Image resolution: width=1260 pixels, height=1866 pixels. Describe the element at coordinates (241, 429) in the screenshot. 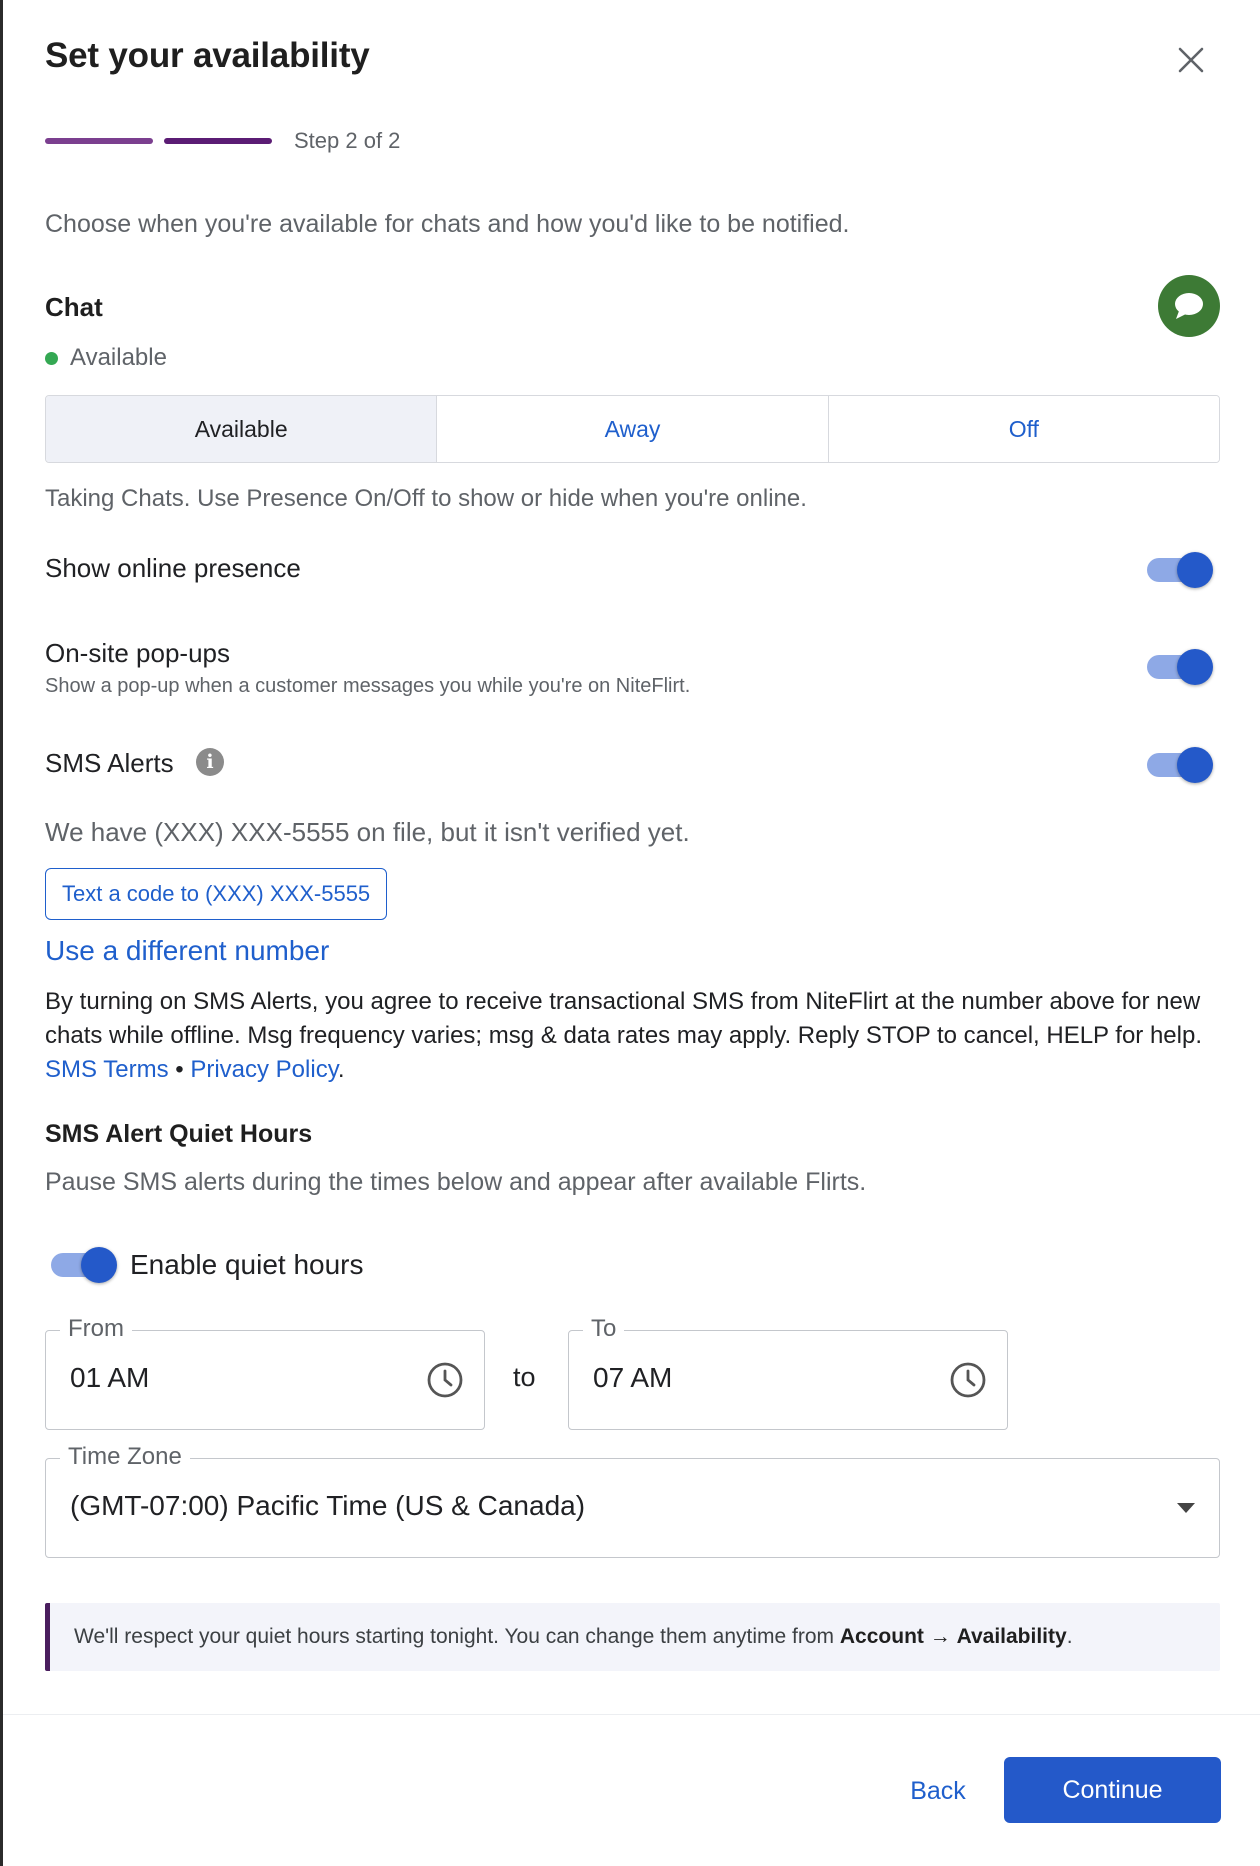

I see `segment-available: Available` at that location.